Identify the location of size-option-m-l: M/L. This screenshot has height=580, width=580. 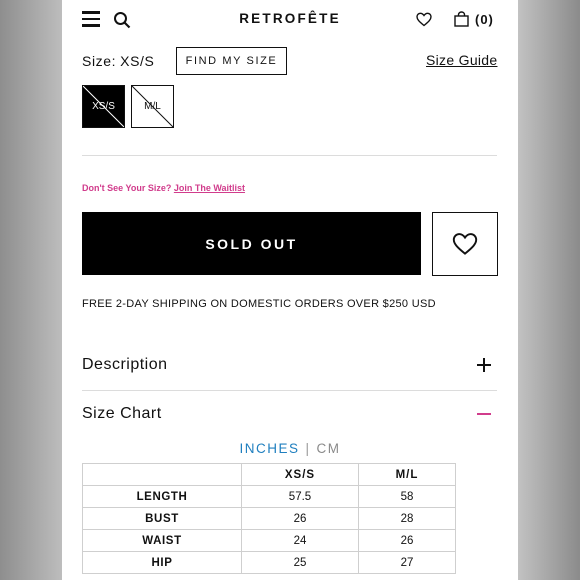
(152, 106).